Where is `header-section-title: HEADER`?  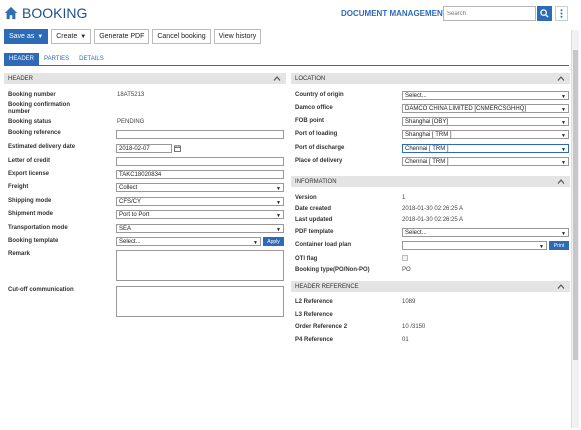 header-section-title: HEADER is located at coordinates (145, 78).